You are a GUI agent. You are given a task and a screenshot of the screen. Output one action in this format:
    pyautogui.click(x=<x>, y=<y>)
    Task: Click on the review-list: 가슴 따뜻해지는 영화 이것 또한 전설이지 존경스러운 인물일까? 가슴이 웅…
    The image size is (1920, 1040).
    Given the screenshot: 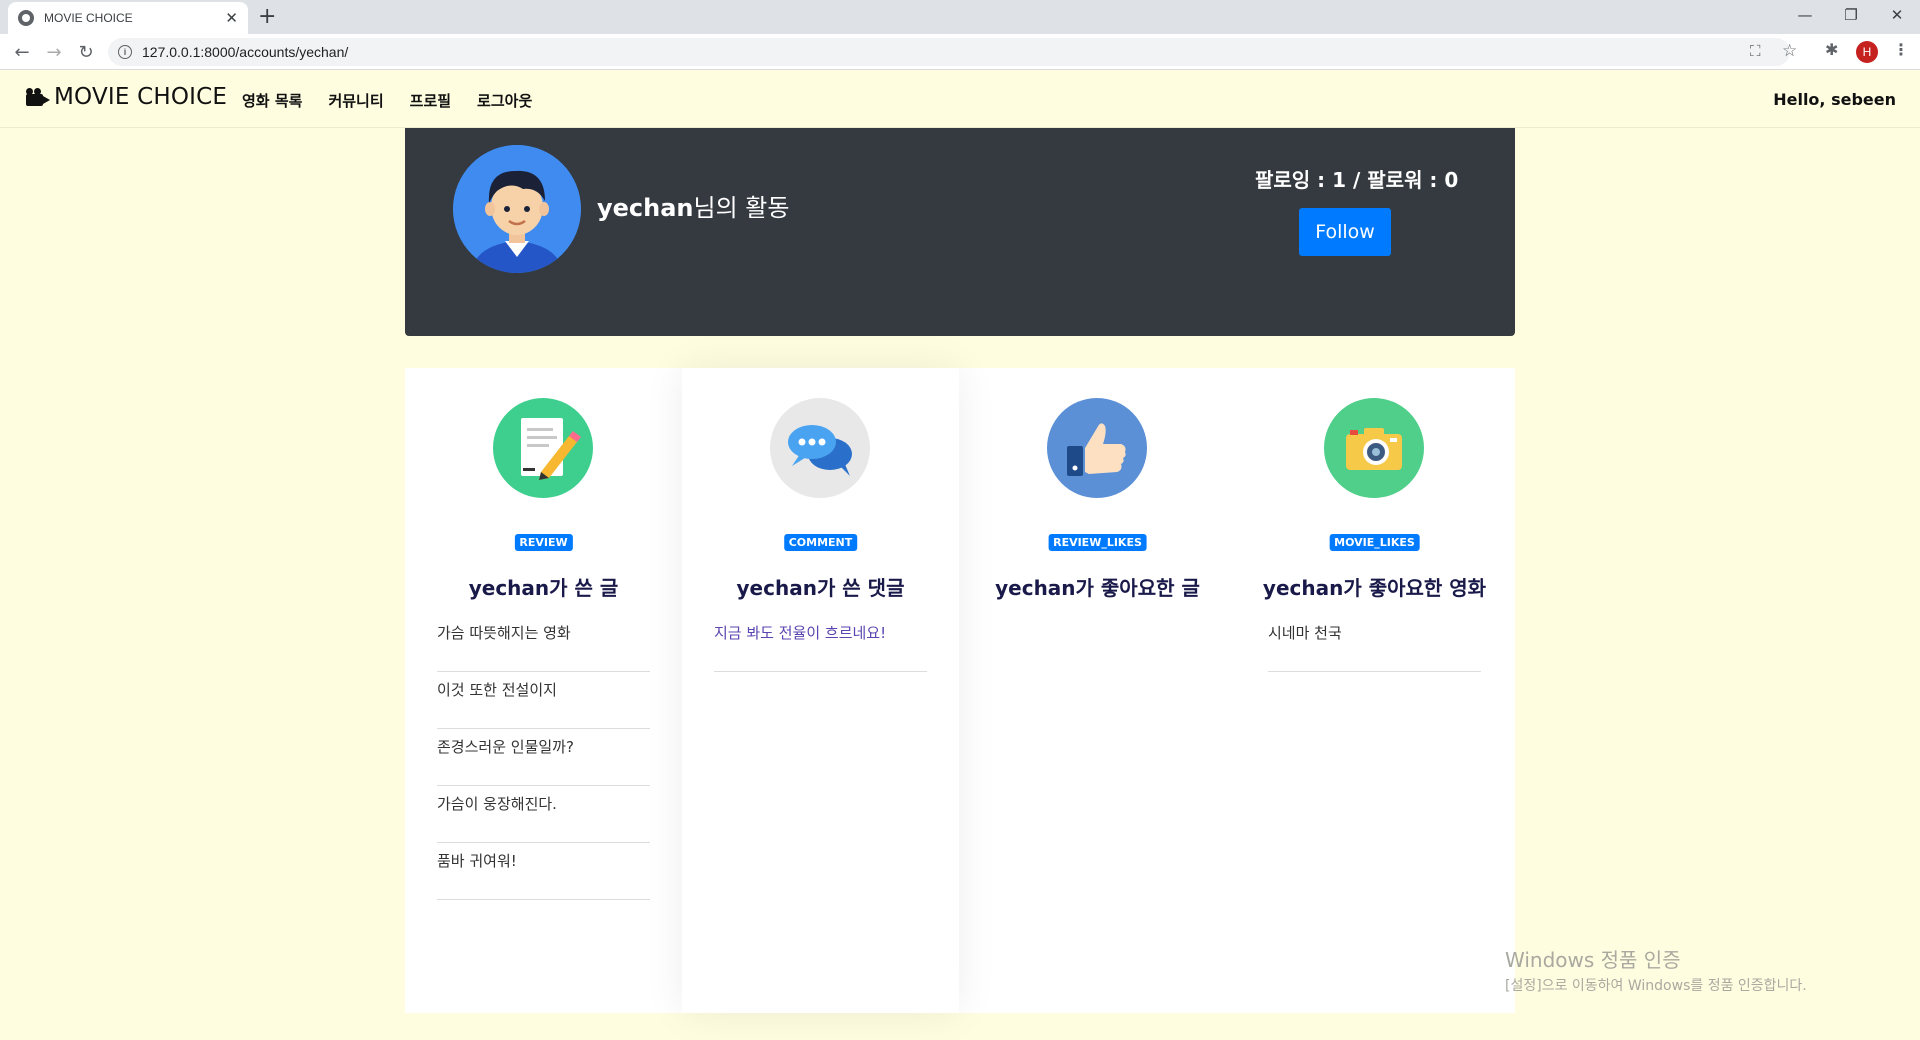 What is the action you would take?
    pyautogui.click(x=543, y=757)
    